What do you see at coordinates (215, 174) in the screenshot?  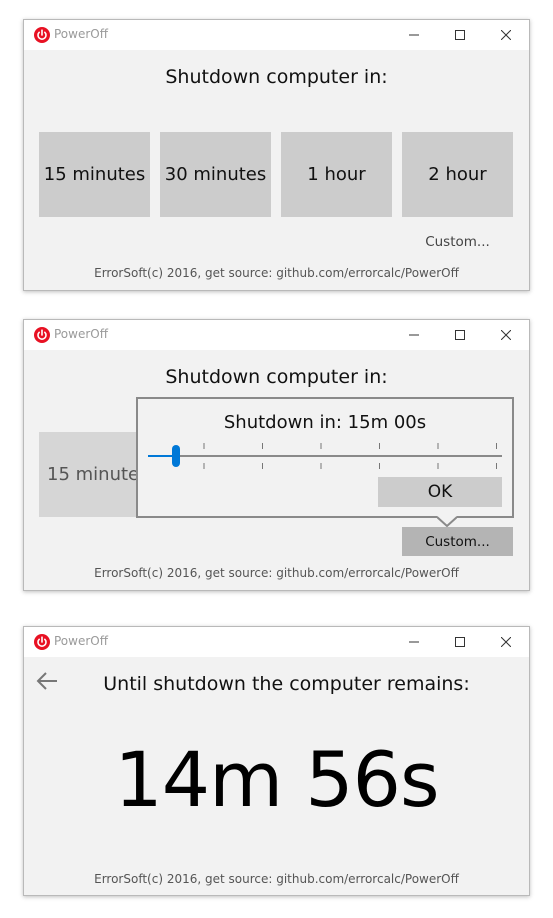 I see `preset-30-minutes-button: 30 minutes` at bounding box center [215, 174].